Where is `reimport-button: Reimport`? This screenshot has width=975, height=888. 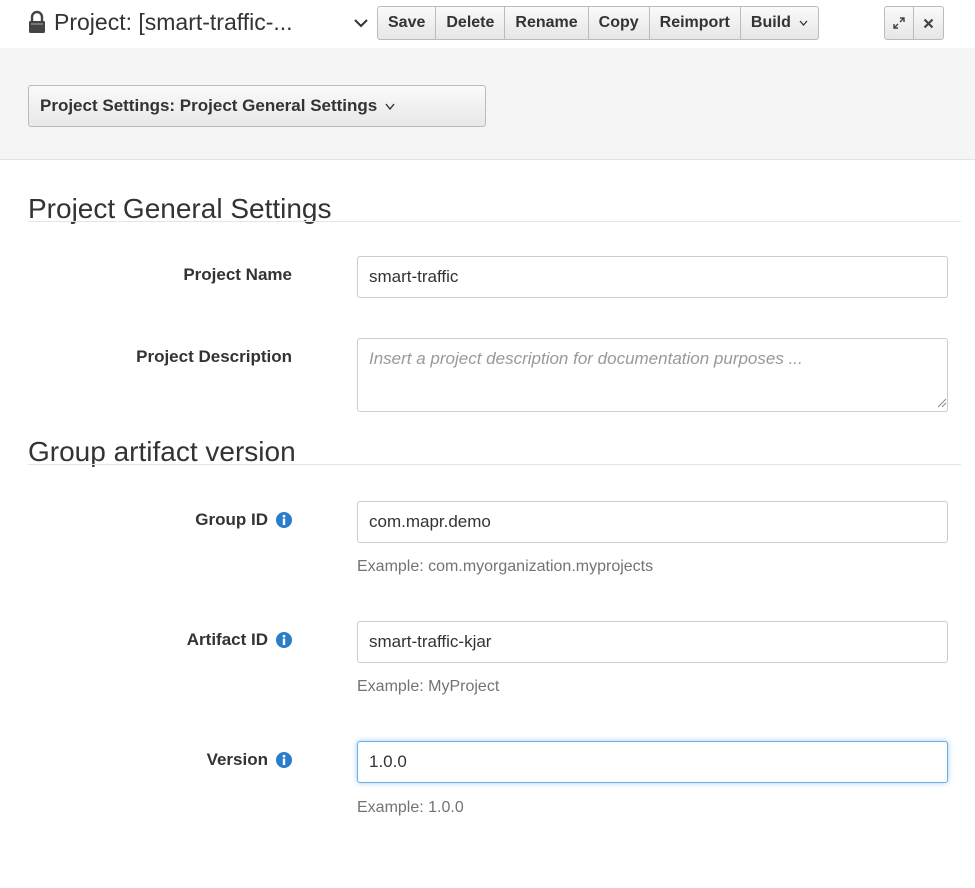
reimport-button: Reimport is located at coordinates (695, 23).